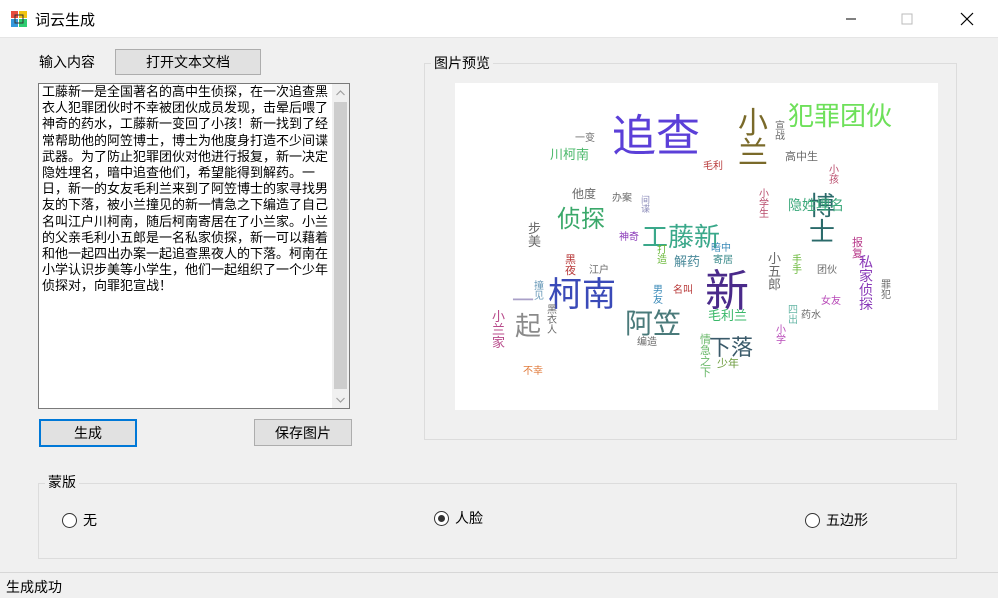 This screenshot has width=998, height=598. What do you see at coordinates (656, 136) in the screenshot?
I see `wordcloud-word: 追查` at bounding box center [656, 136].